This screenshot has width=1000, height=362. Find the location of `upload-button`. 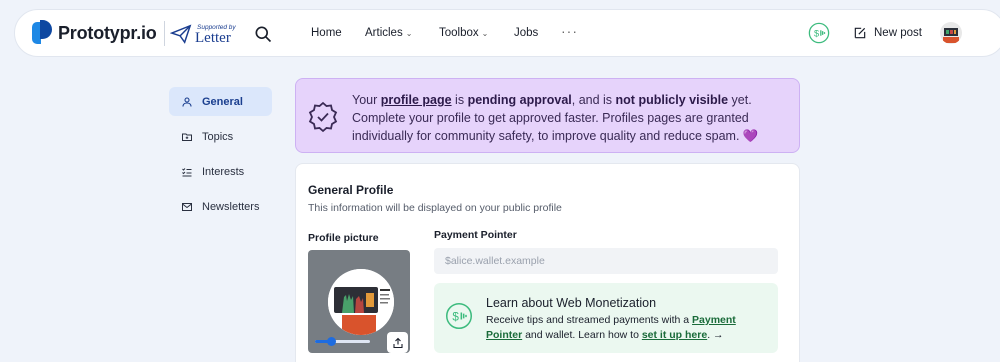

upload-button is located at coordinates (397, 342).